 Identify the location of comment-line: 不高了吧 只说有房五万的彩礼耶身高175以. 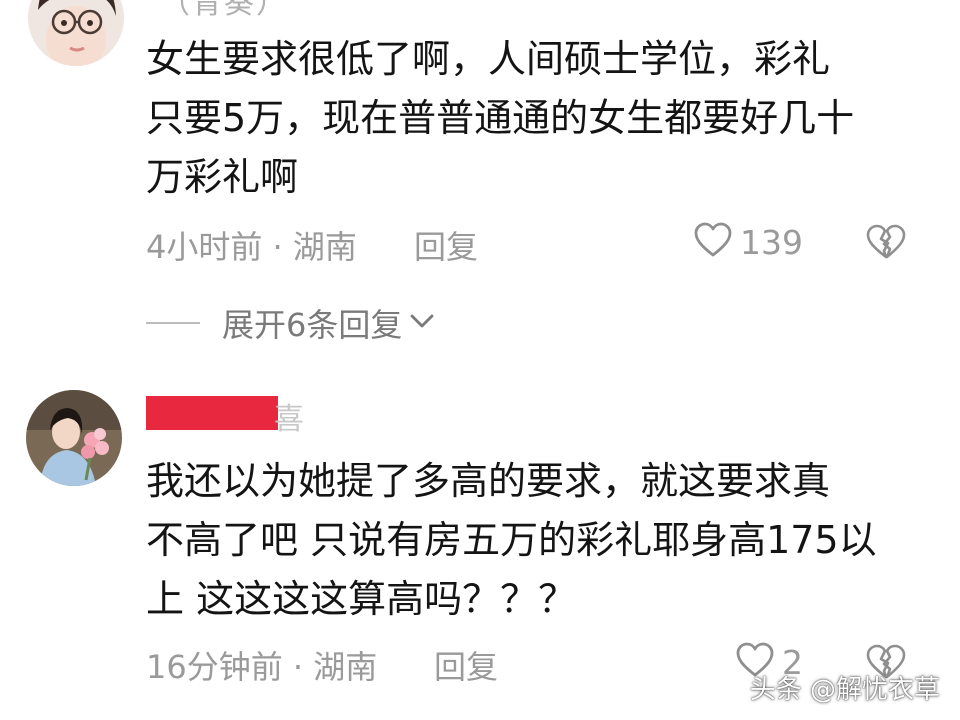
(511, 540).